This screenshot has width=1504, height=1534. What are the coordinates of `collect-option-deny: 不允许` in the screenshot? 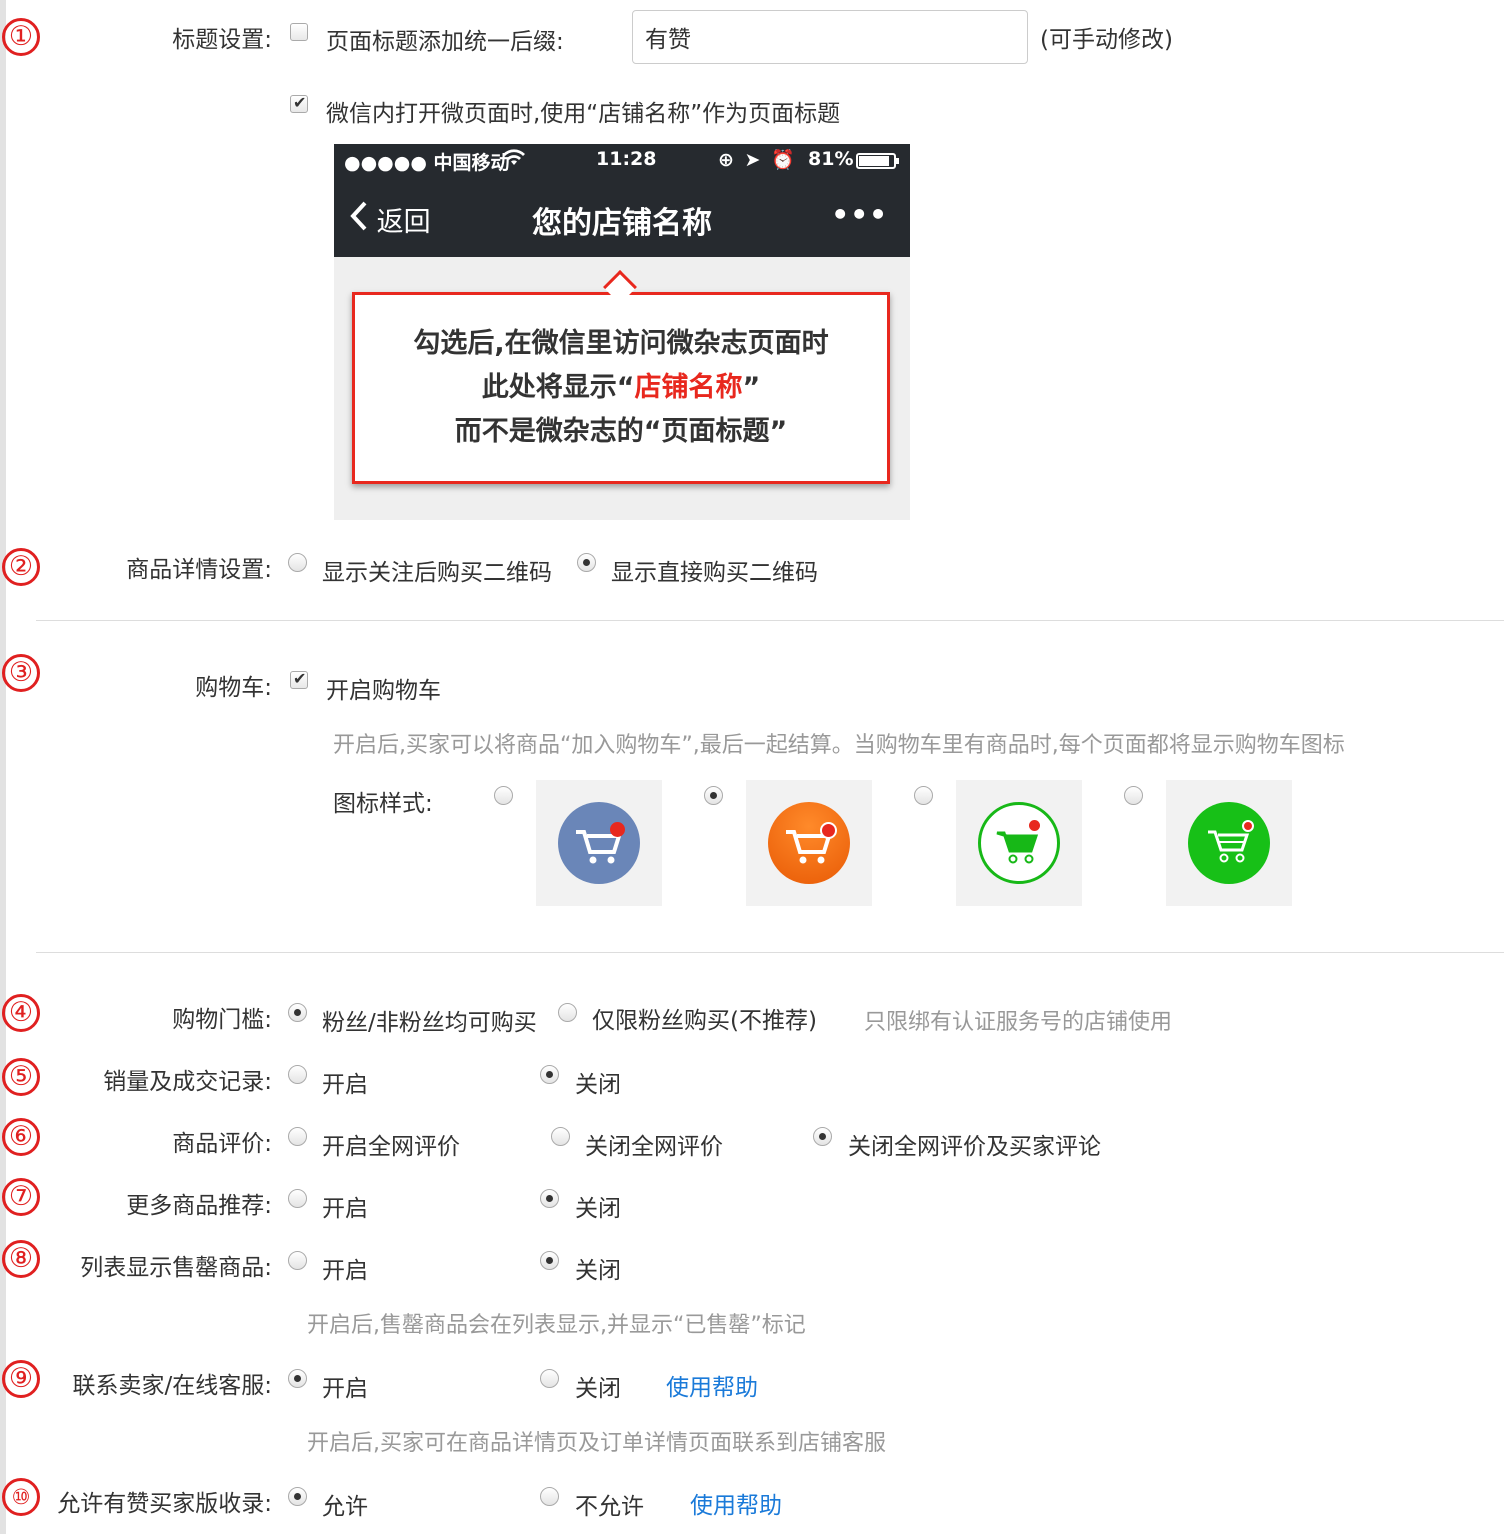 It's located at (609, 1507).